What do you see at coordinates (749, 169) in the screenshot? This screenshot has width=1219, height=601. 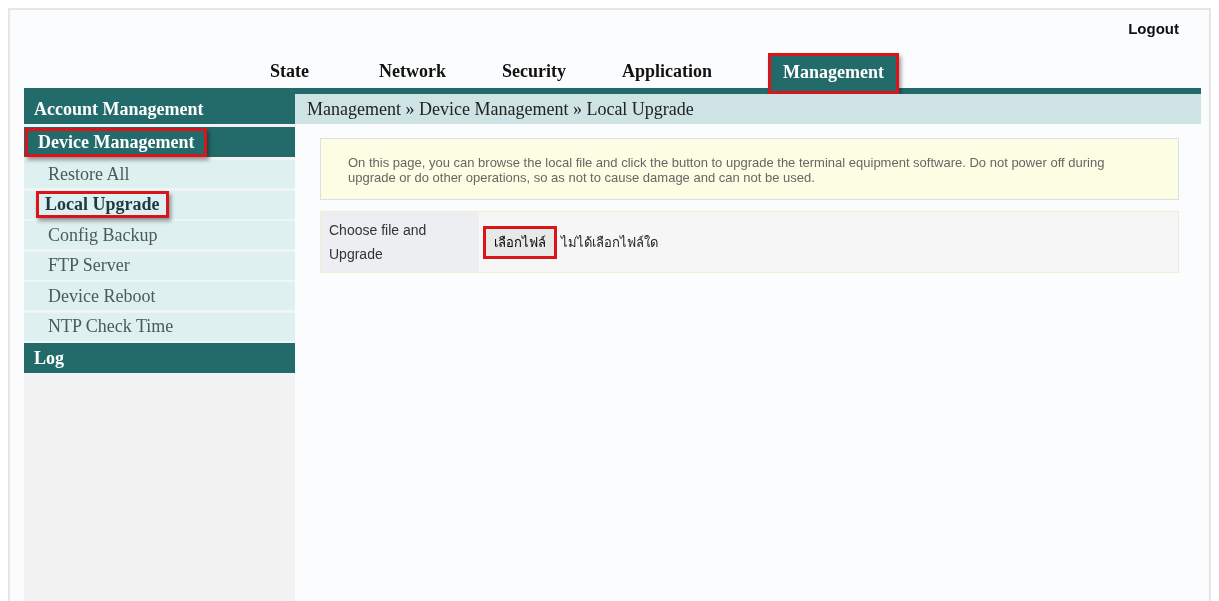 I see `notice-text: On this page, you can browse the local file and click the button to upgrade the terminal equipment software. Do not power off during upgrade or do other operations, so as not to cause damage and can not be used.` at bounding box center [749, 169].